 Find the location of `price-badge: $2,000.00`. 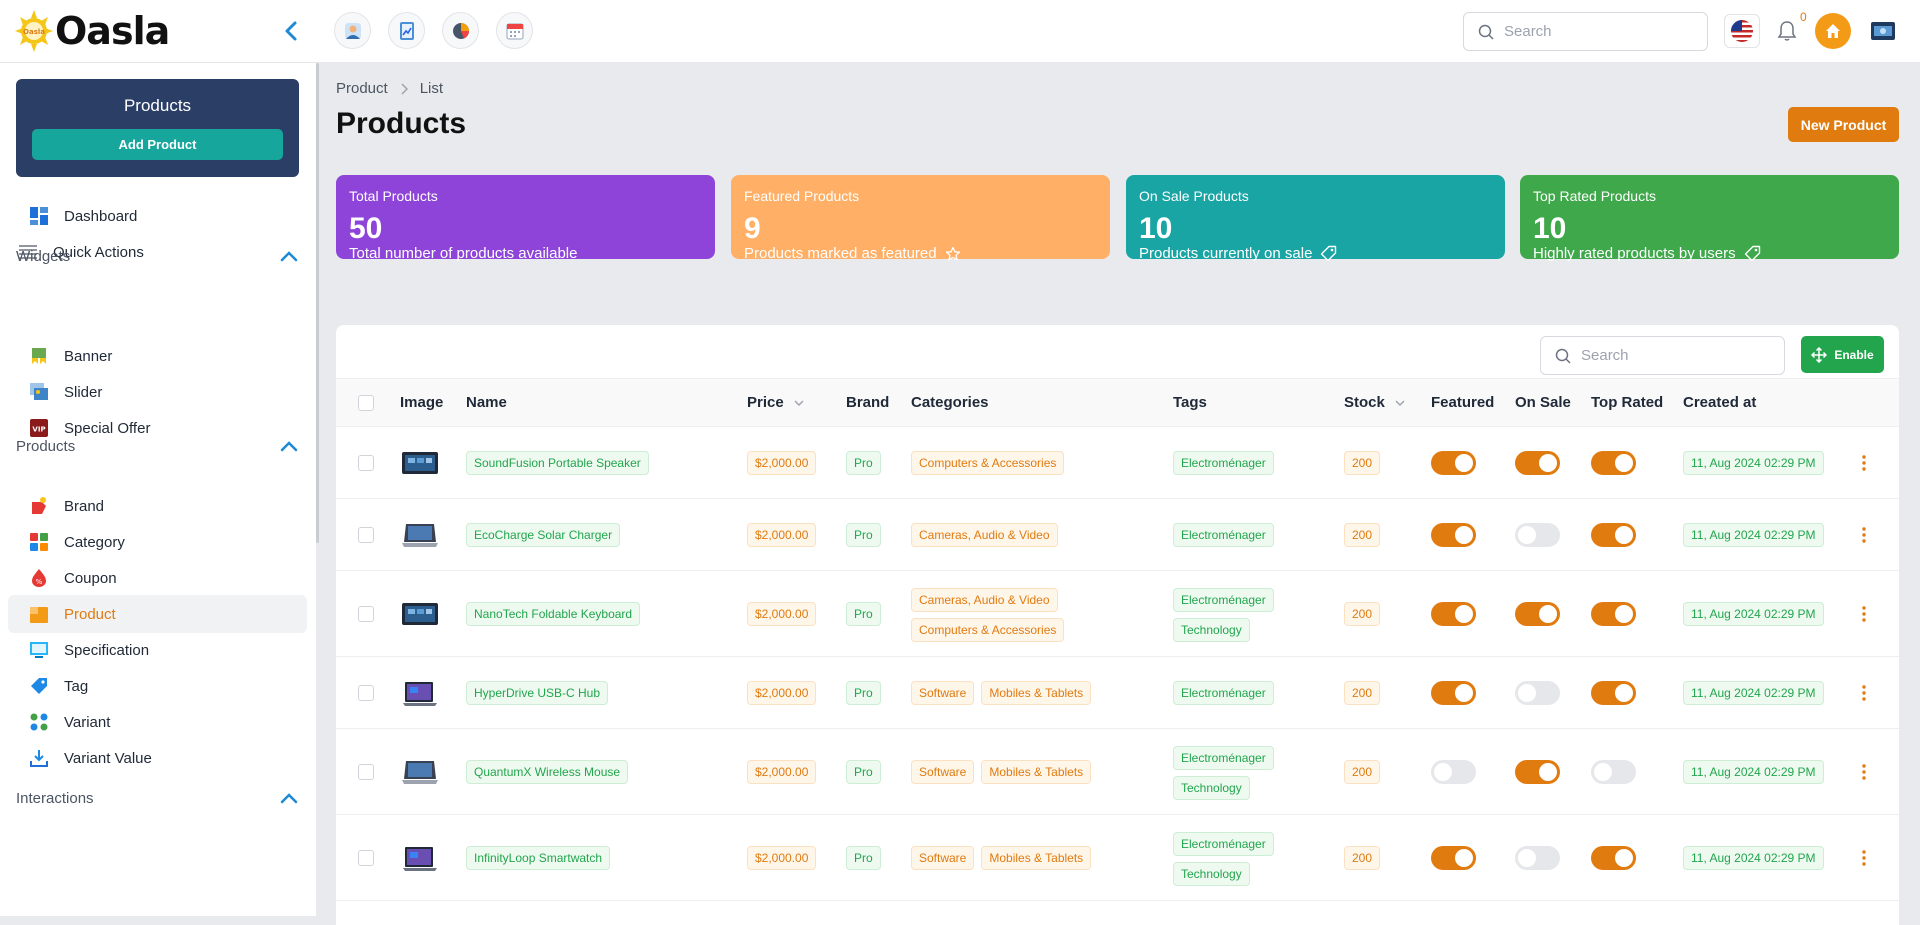

price-badge: $2,000.00 is located at coordinates (782, 614).